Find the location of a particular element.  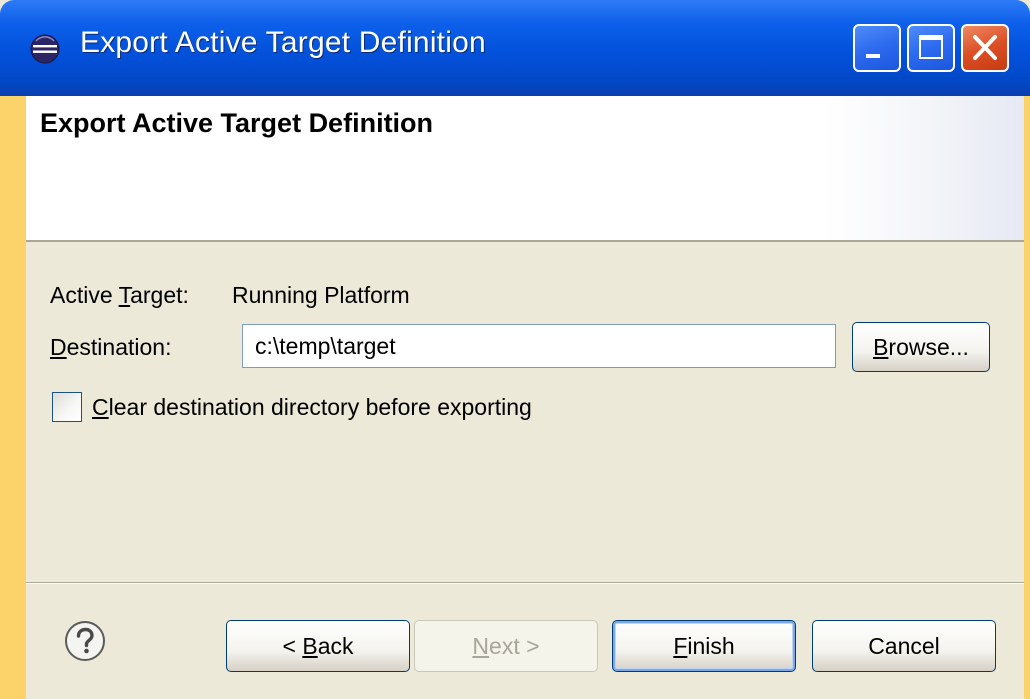

eclipse-icon is located at coordinates (45, 49).